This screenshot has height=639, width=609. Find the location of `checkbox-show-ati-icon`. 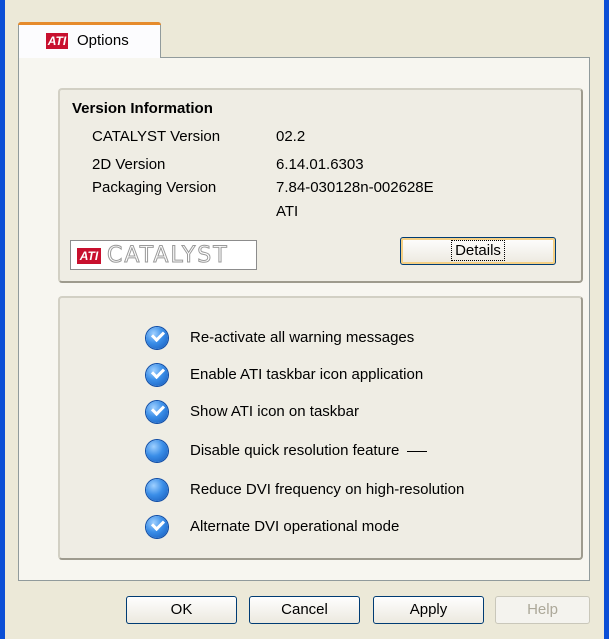

checkbox-show-ati-icon is located at coordinates (157, 412).